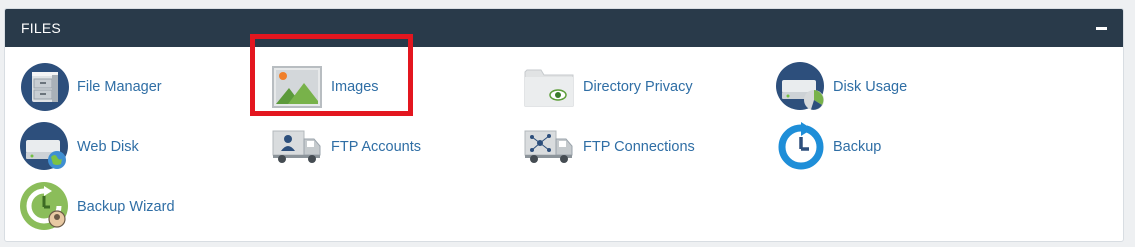 The height and width of the screenshot is (247, 1135). Describe the element at coordinates (297, 147) in the screenshot. I see `ftp-accounts-icon` at that location.